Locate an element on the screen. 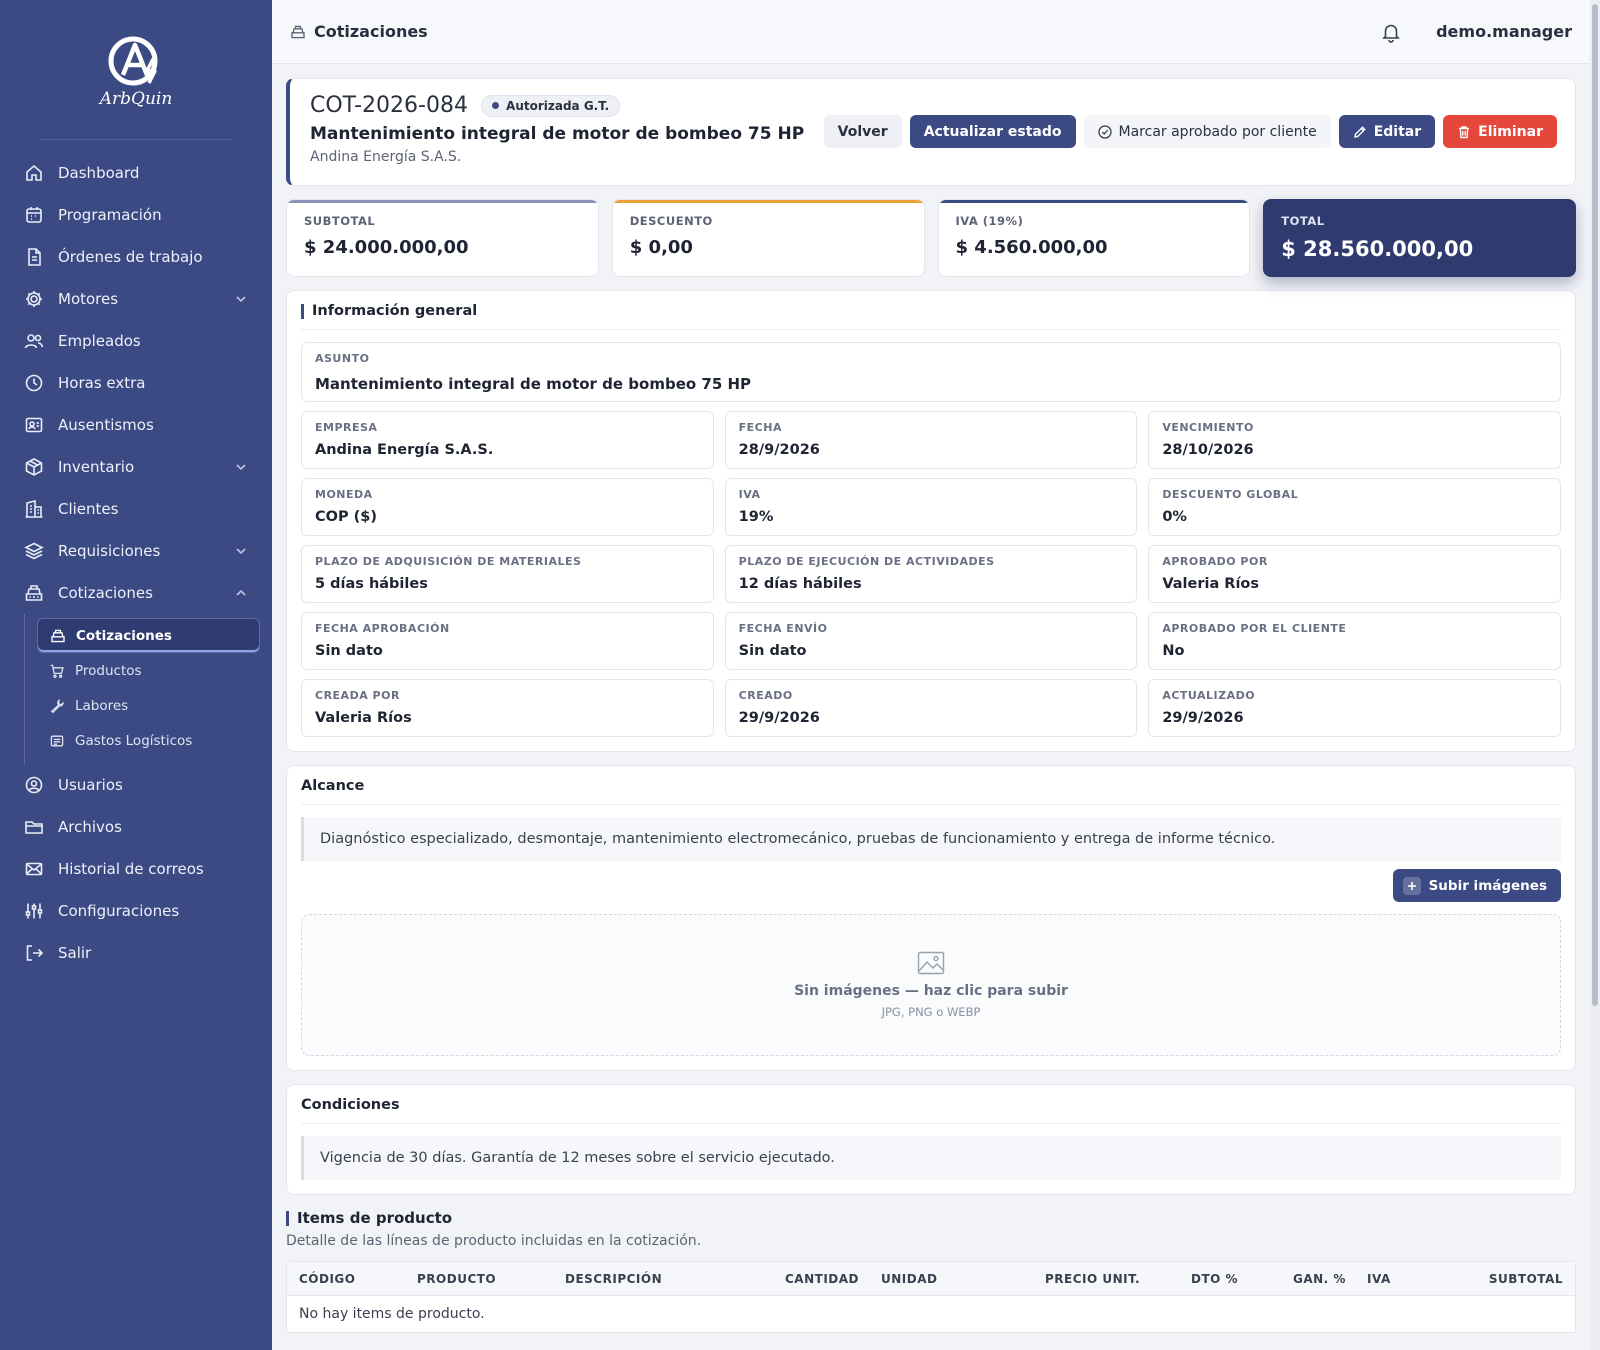 Image resolution: width=1600 pixels, height=1350 pixels. field-label: FECHA is located at coordinates (760, 427).